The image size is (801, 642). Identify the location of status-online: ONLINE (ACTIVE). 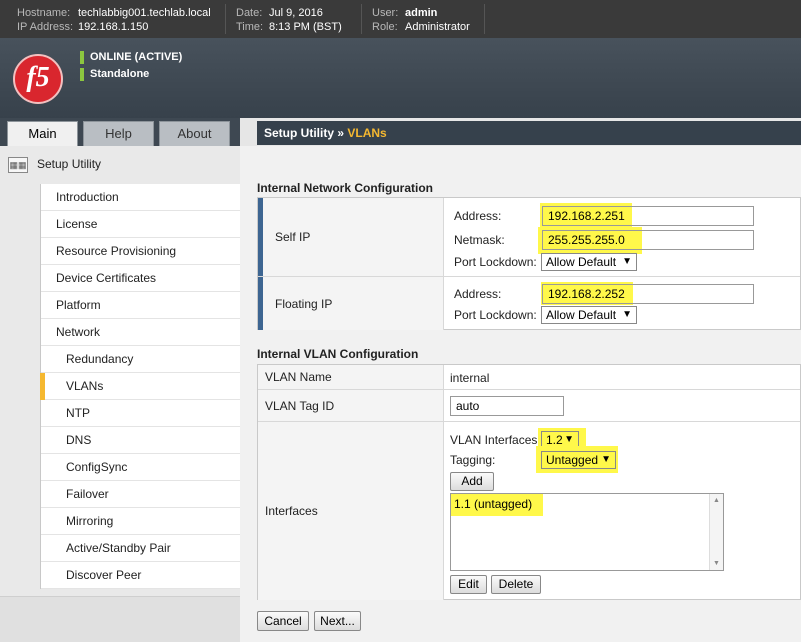
(131, 57).